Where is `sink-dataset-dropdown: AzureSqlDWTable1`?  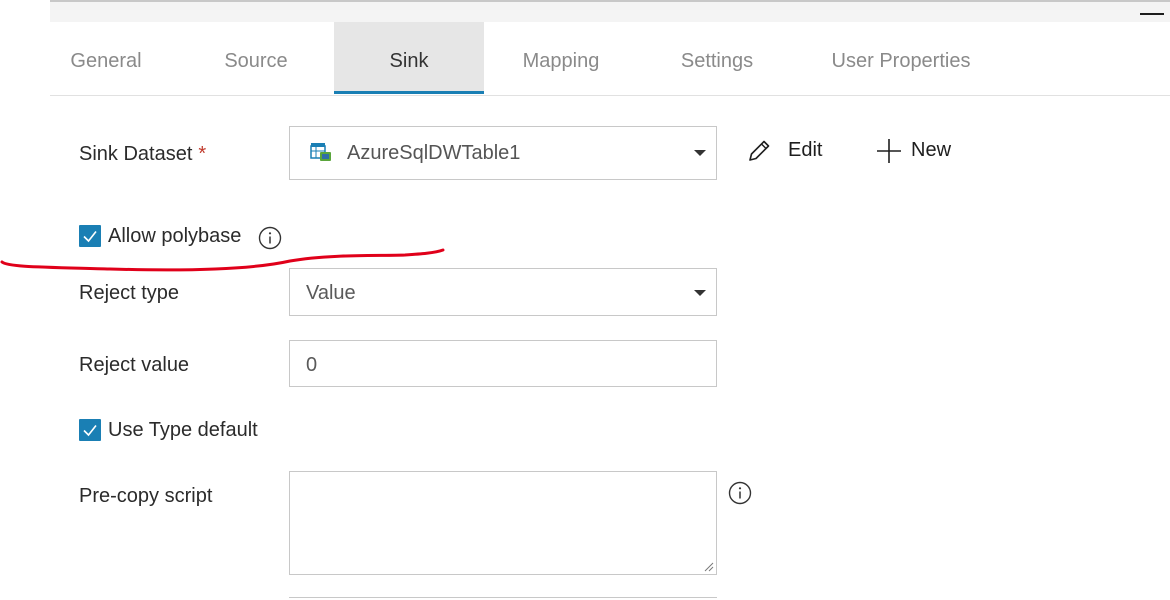 sink-dataset-dropdown: AzureSqlDWTable1 is located at coordinates (503, 153).